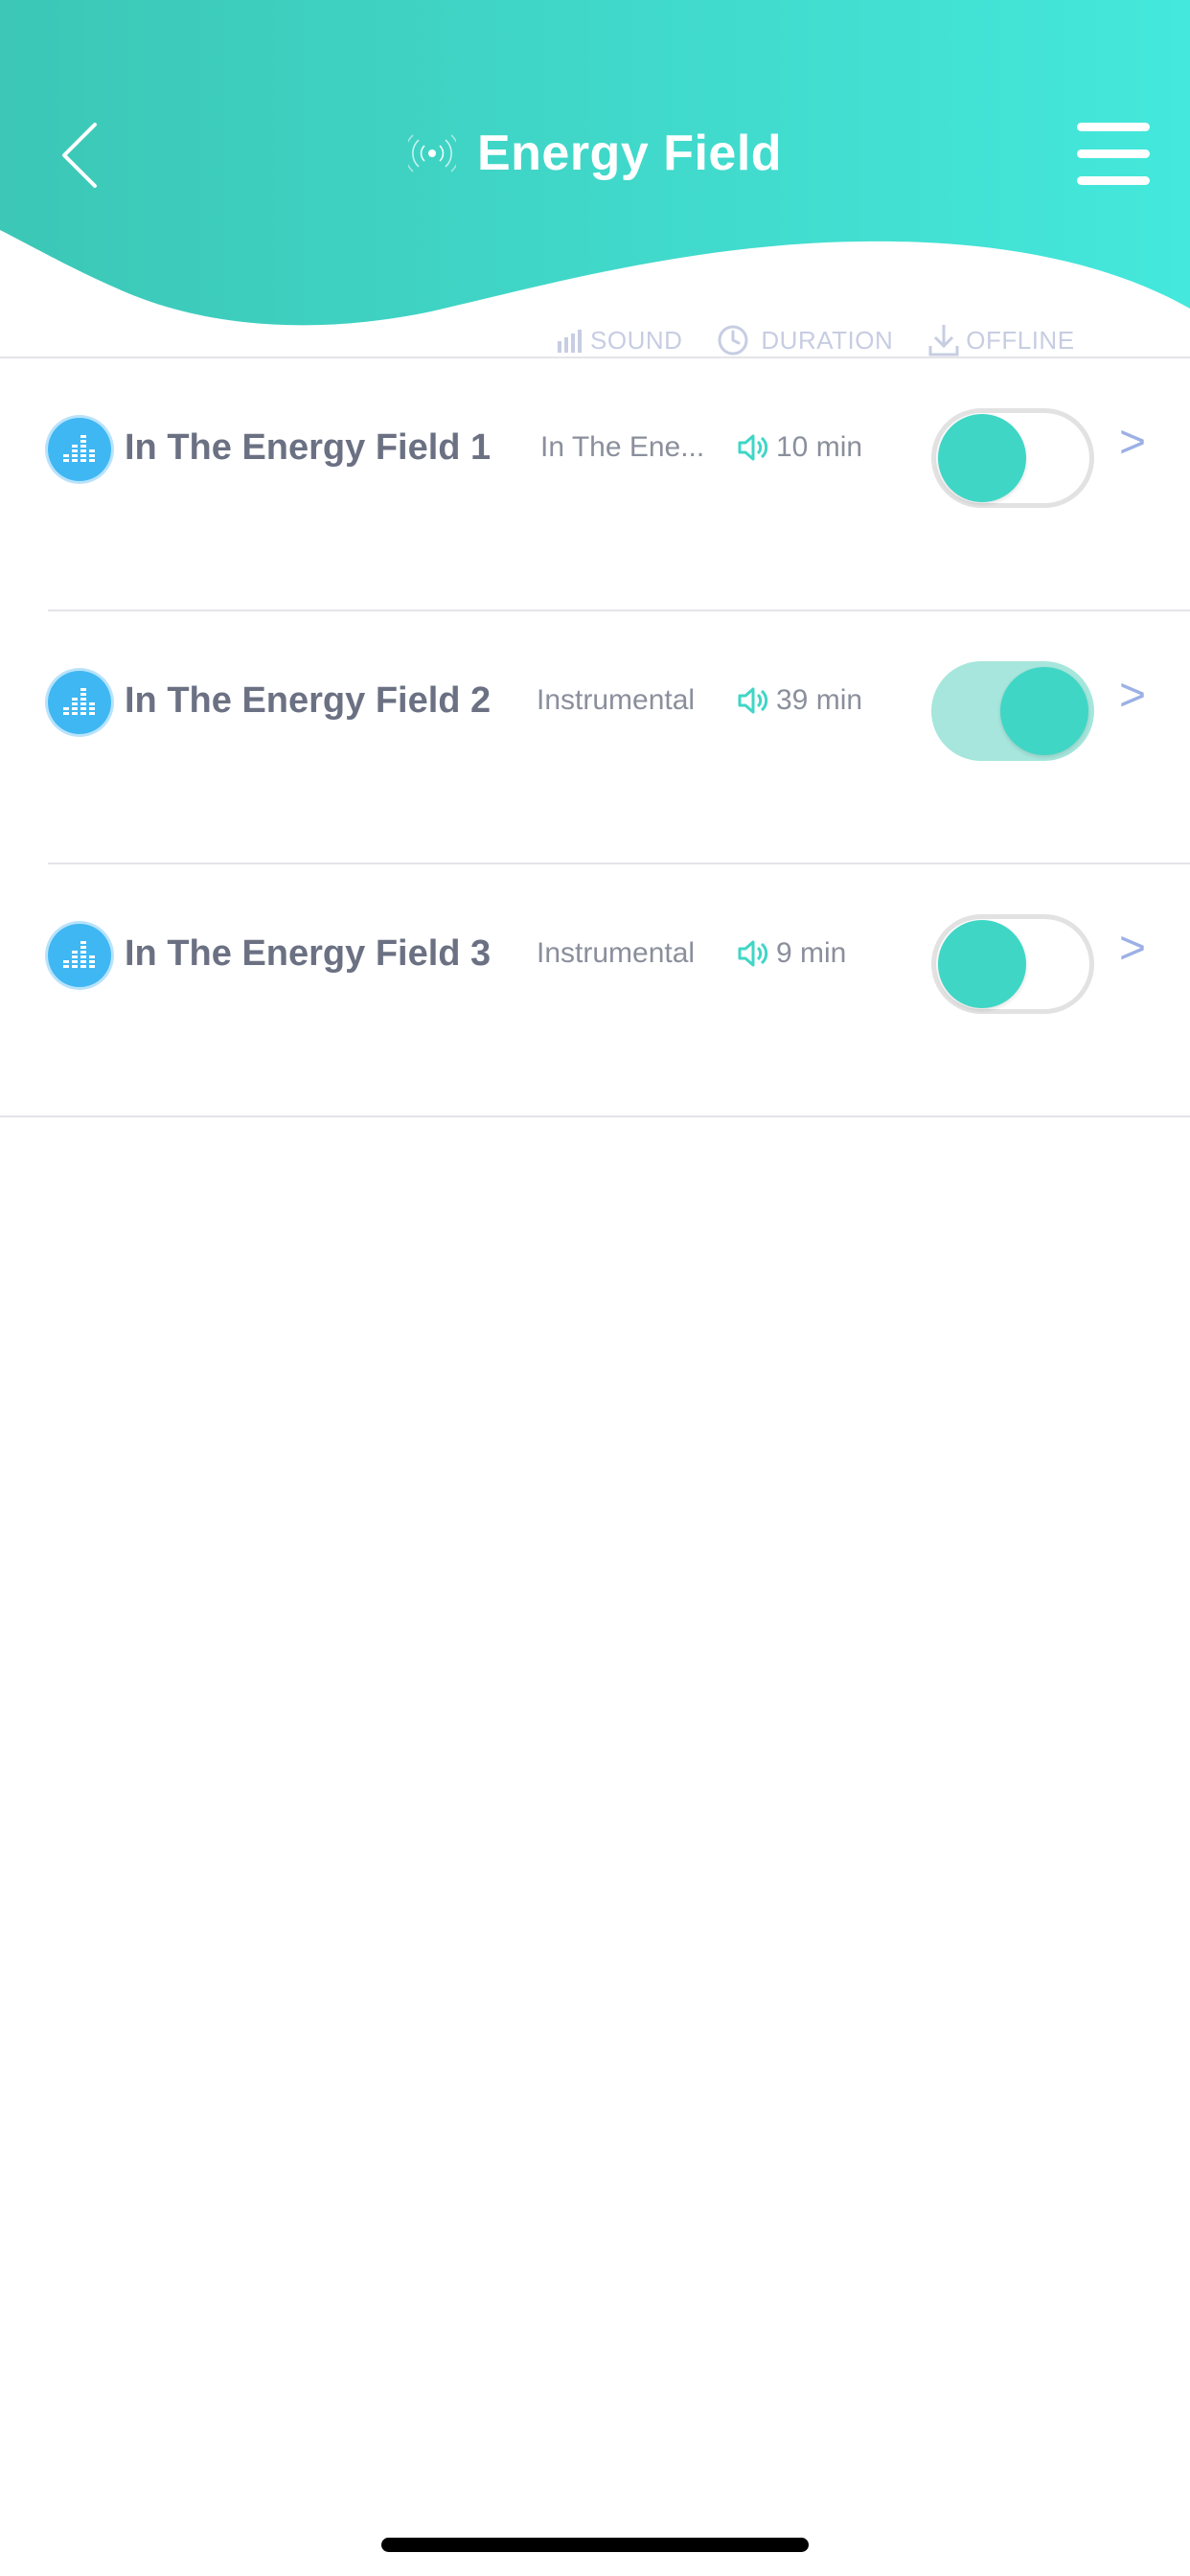 The width and height of the screenshot is (1190, 2576). What do you see at coordinates (595, 1116) in the screenshot?
I see `divider` at bounding box center [595, 1116].